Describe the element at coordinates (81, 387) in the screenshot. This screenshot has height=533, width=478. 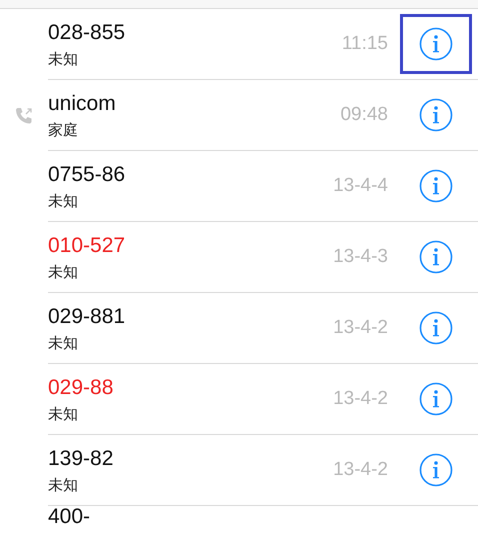
I see `phone-number: 029-88` at that location.